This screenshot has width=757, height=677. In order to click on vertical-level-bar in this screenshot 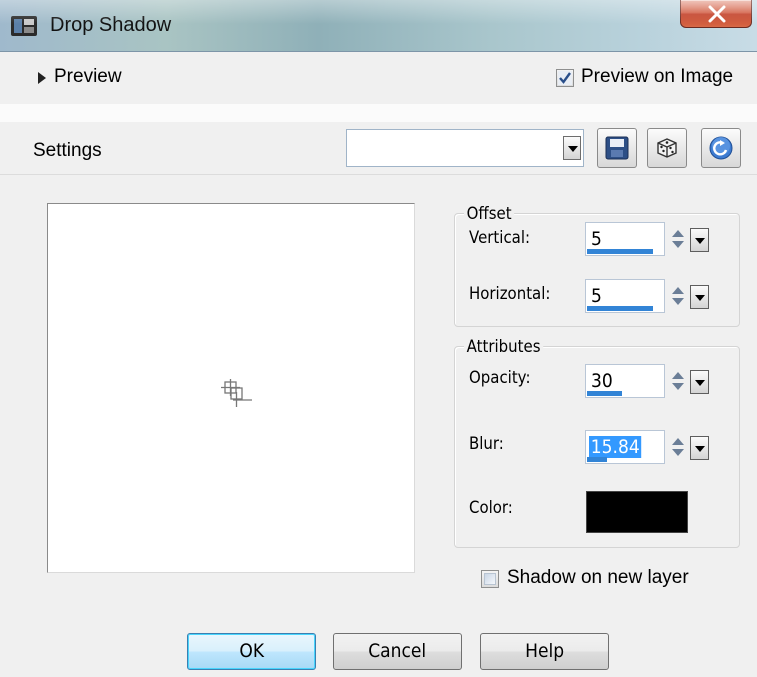, I will do `click(620, 251)`.